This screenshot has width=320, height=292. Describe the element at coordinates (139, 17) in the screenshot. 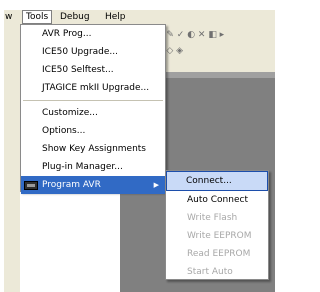

I see `menu-bar: w Tools Debug Help` at that location.